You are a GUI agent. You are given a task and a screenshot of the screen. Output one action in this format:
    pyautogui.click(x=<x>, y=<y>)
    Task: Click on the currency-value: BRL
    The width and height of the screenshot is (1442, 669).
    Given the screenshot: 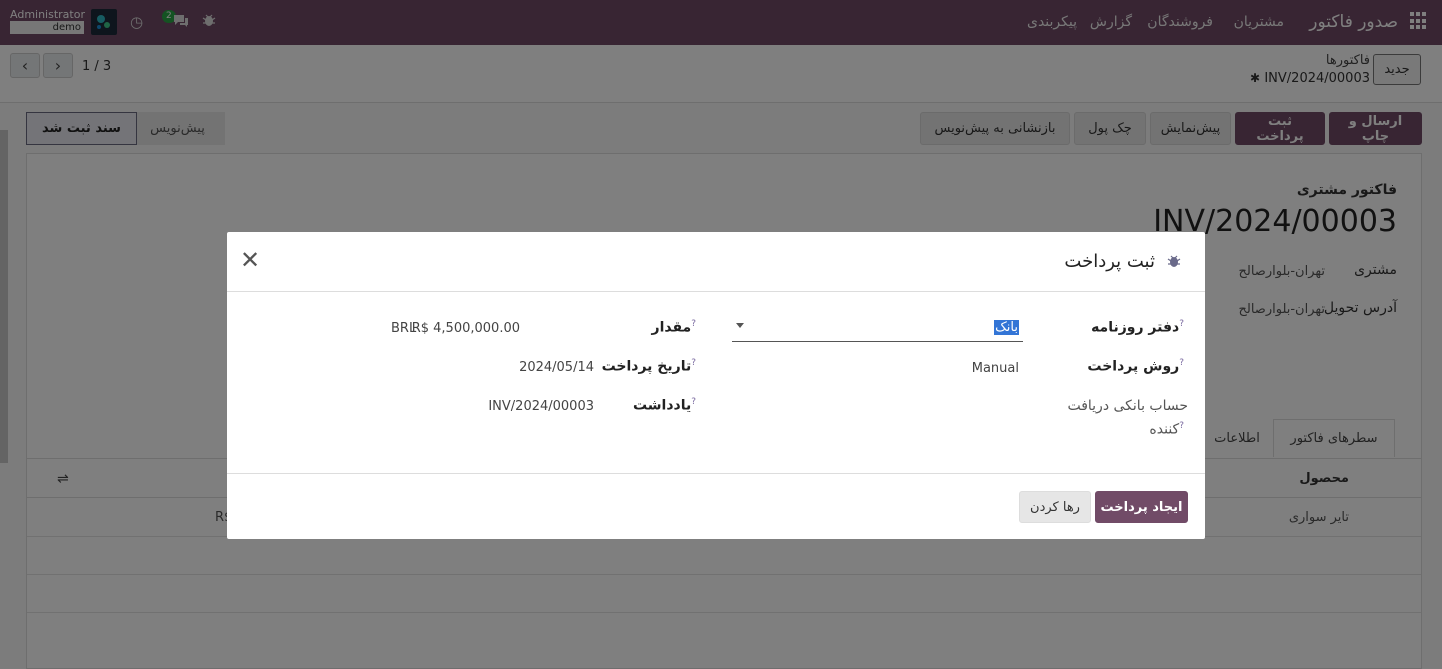 What is the action you would take?
    pyautogui.click(x=403, y=328)
    